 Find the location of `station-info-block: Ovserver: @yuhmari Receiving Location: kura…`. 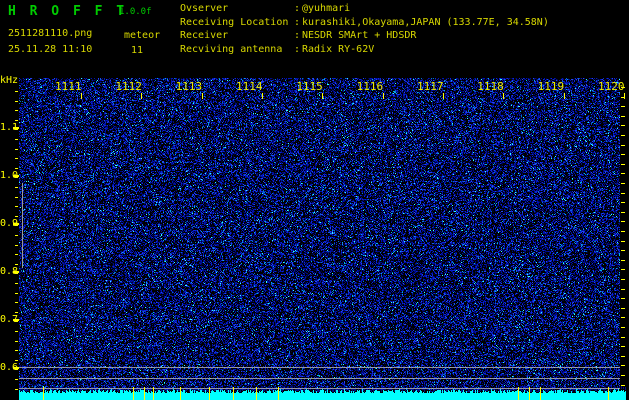

station-info-block: Ovserver: @yuhmari Receiving Location: kura… is located at coordinates (364, 29).